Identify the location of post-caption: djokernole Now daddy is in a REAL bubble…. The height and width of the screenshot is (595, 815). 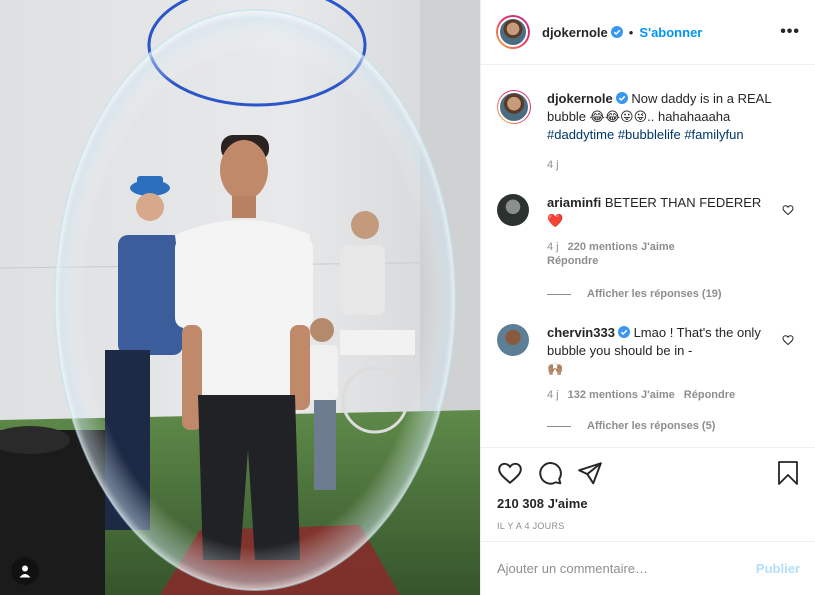
(648, 131).